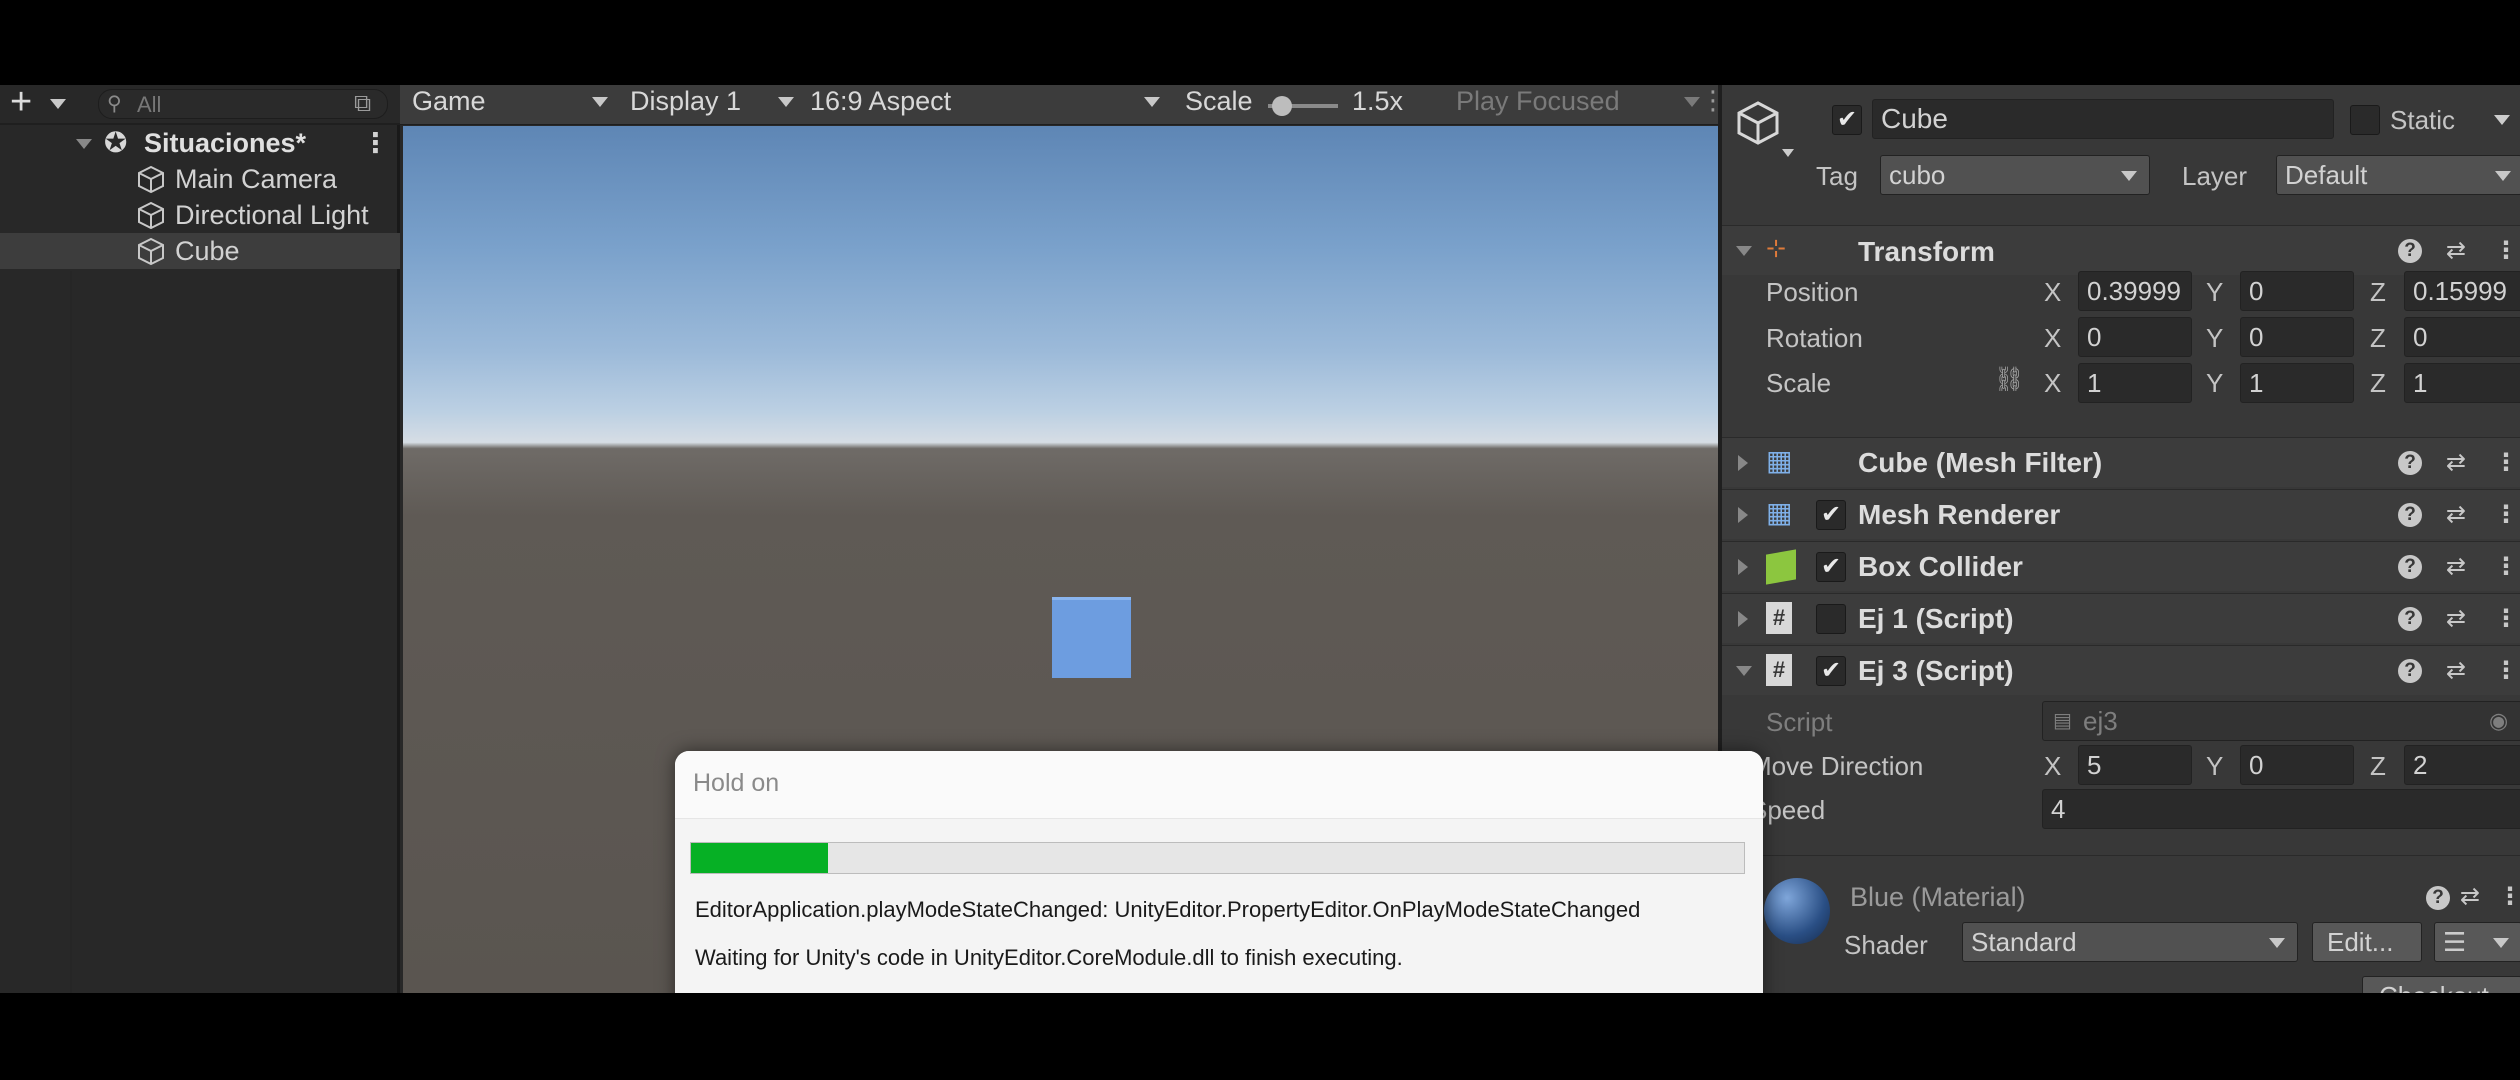 The height and width of the screenshot is (1080, 2520). Describe the element at coordinates (2423, 120) in the screenshot. I see `static-label: Static` at that location.